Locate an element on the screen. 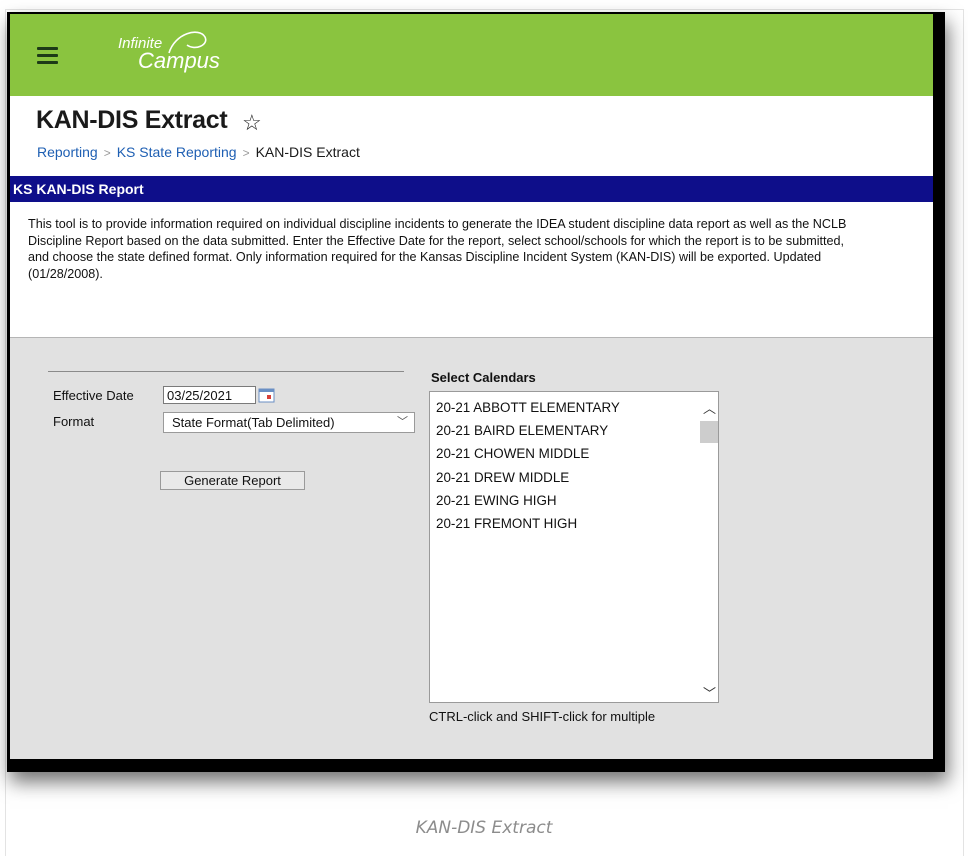 The height and width of the screenshot is (856, 968). effective-date-input is located at coordinates (209, 395).